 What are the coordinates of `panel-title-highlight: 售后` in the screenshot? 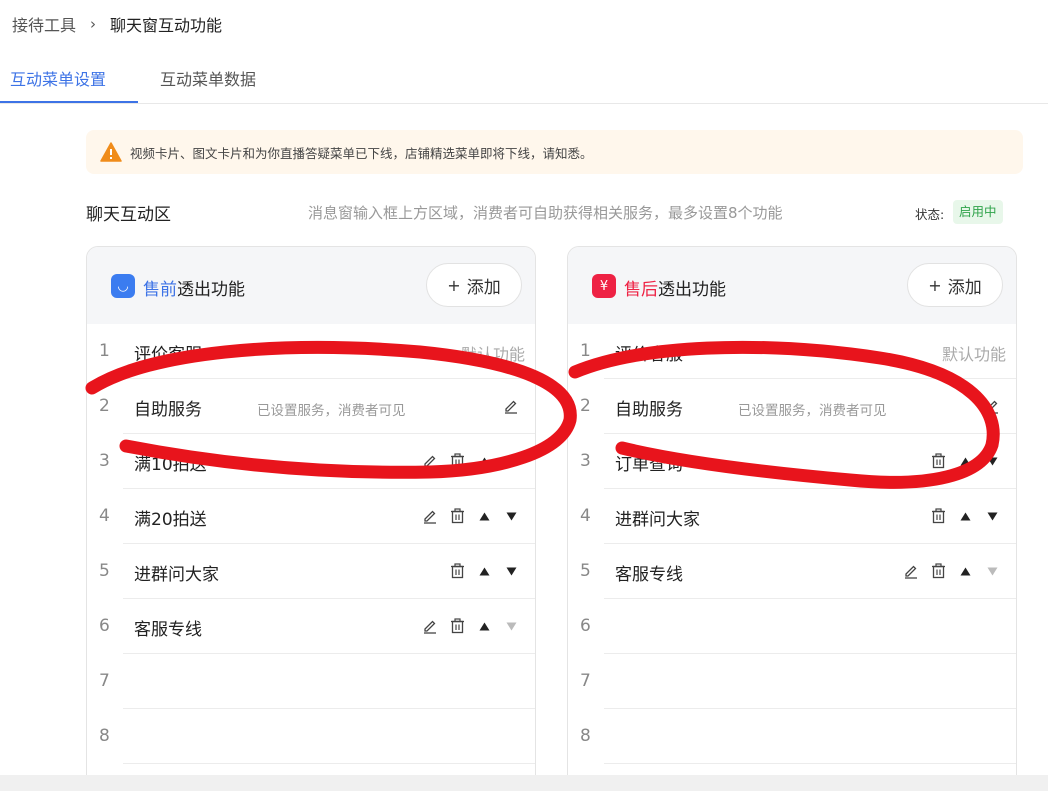 It's located at (641, 290).